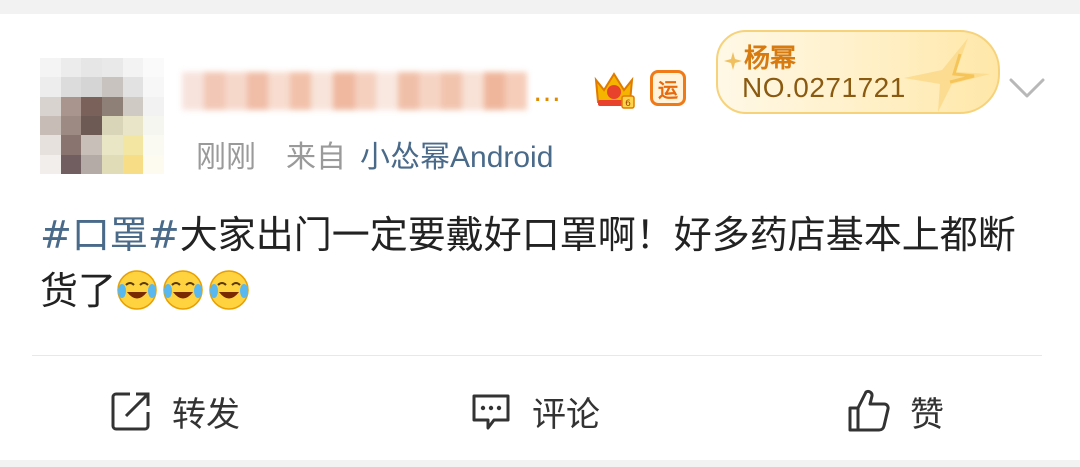 This screenshot has width=1080, height=467. I want to click on avatar, so click(102, 116).